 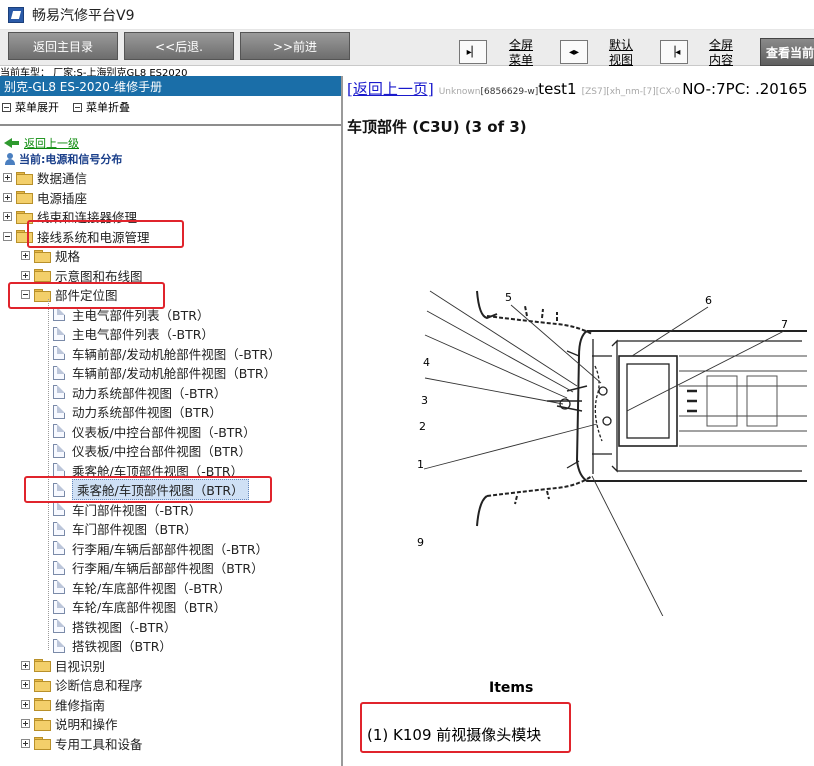 I want to click on tree-item-label: 行李厢/车辆后部部件视图（BTR）, so click(x=168, y=568).